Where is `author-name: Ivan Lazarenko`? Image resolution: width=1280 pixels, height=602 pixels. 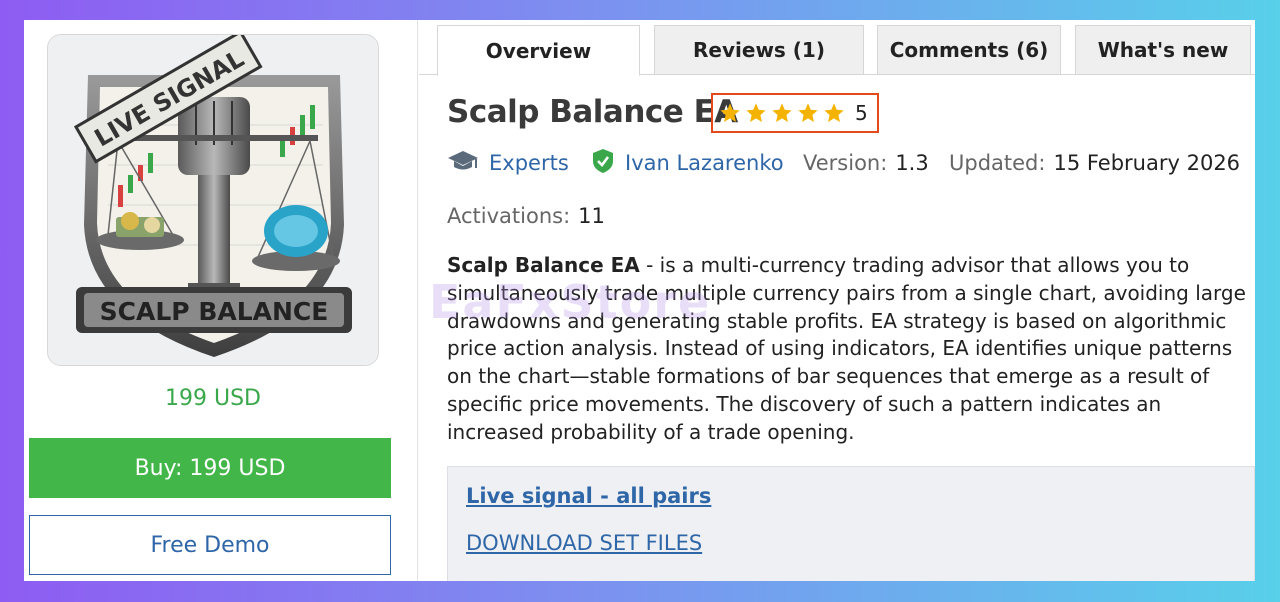 author-name: Ivan Lazarenko is located at coordinates (704, 163).